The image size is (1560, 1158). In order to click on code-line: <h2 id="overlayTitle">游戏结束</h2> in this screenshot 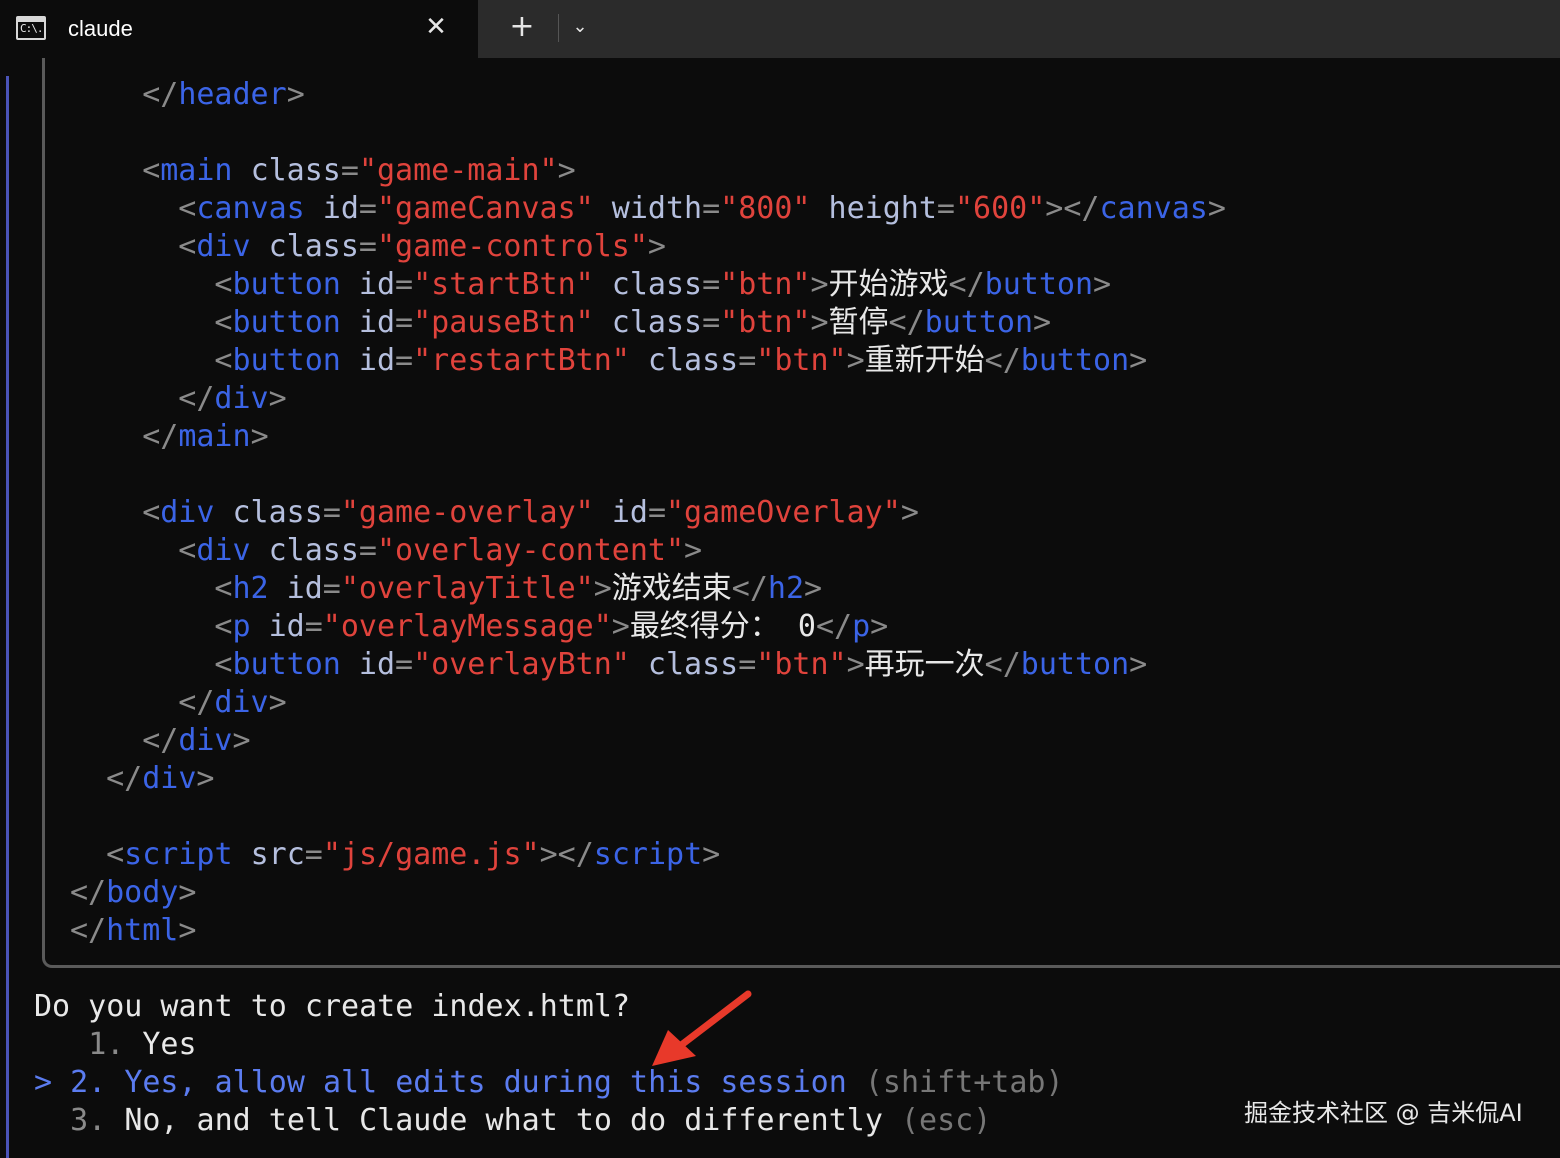, I will do `click(518, 589)`.